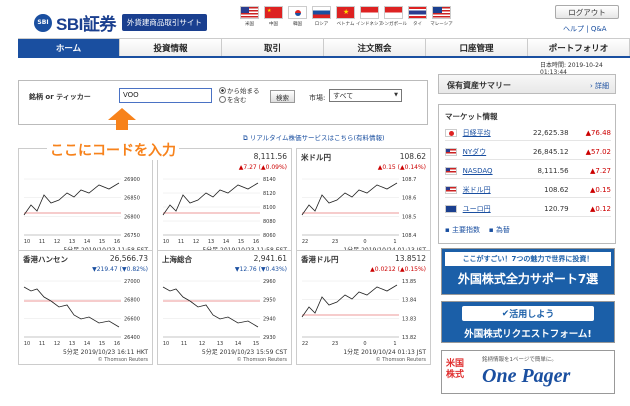  I want to click on price-chart: 108.7108.6108.5108.422 23 0 1, so click(358, 211).